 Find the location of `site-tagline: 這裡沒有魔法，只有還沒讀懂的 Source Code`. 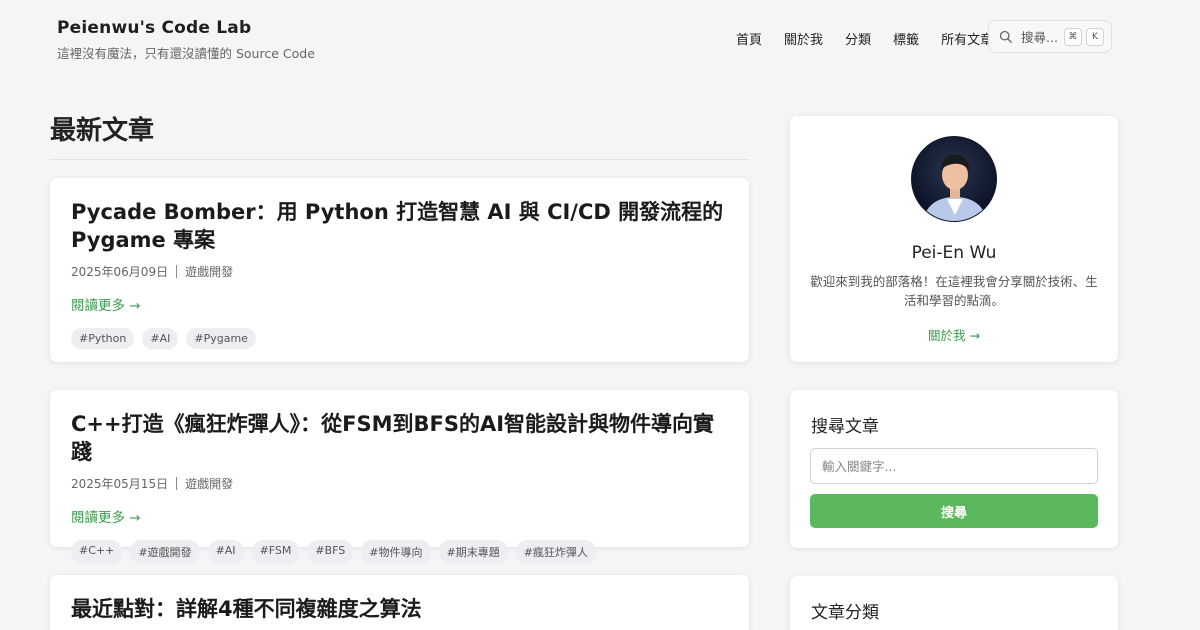

site-tagline: 這裡沒有魔法，只有還沒讀懂的 Source Code is located at coordinates (186, 53).